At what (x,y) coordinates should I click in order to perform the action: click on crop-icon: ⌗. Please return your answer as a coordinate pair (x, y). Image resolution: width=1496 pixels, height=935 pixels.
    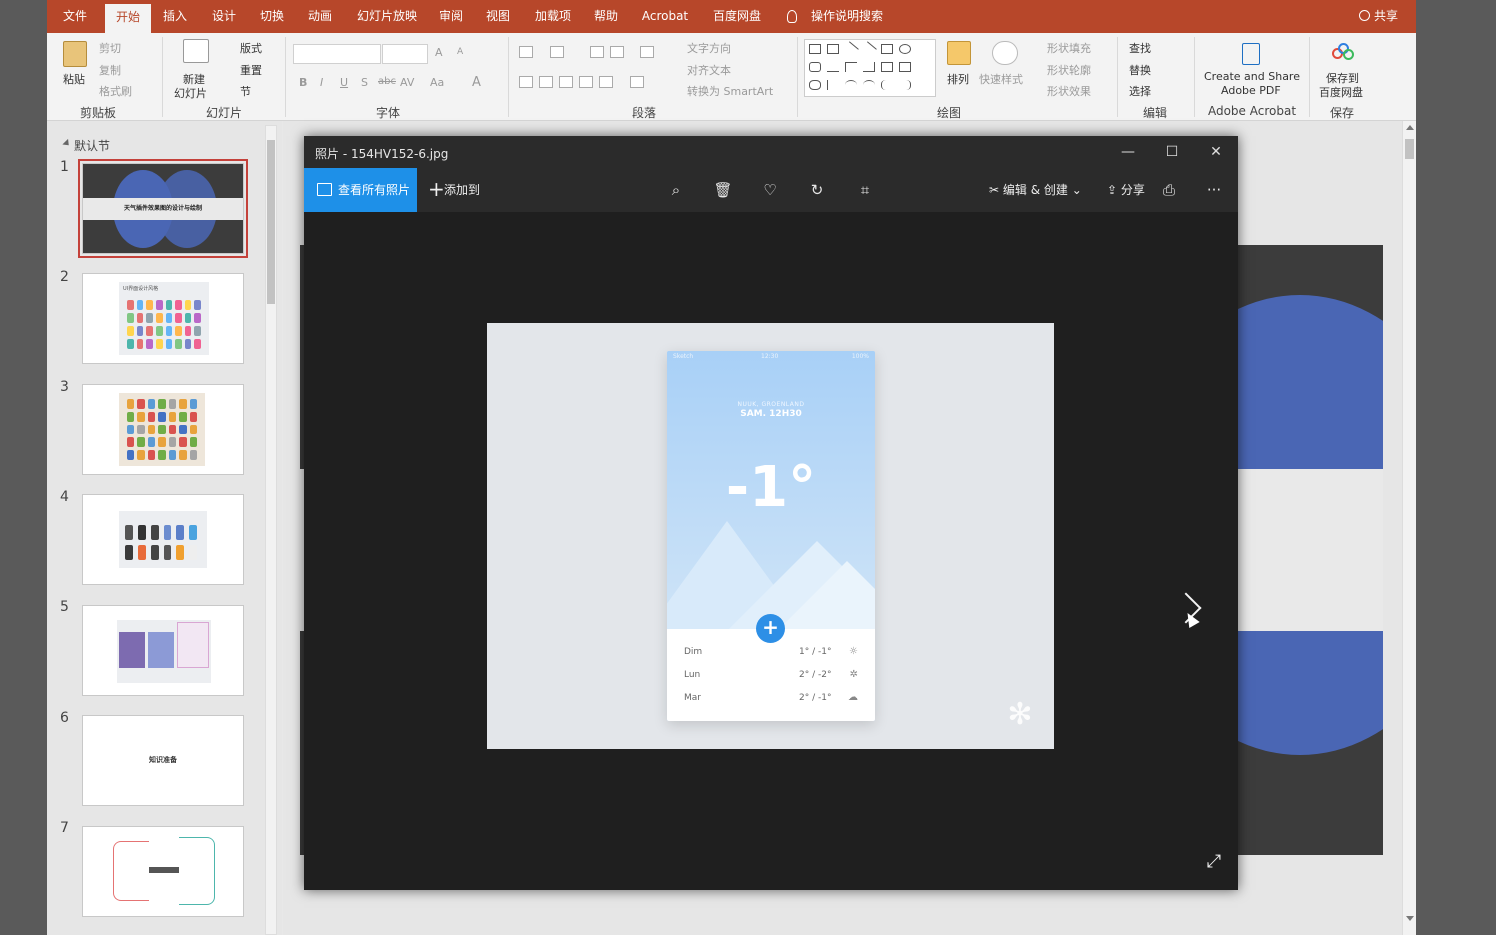
    Looking at the image, I should click on (865, 190).